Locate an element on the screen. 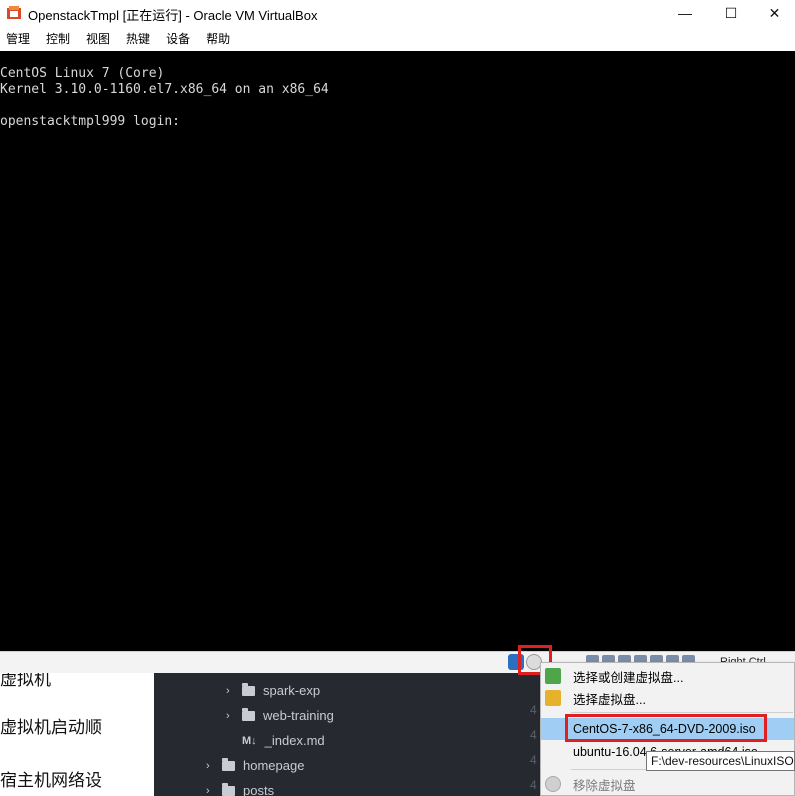 The width and height of the screenshot is (795, 796). markdown-icon: M↓ is located at coordinates (249, 740).